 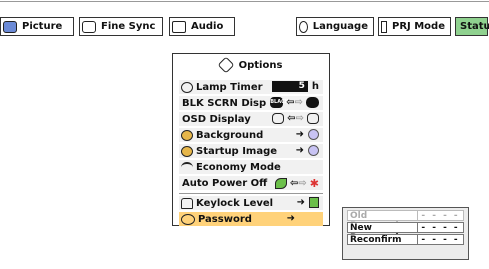 What do you see at coordinates (382, 239) in the screenshot?
I see `reconfirm-label: Reconfirm` at bounding box center [382, 239].